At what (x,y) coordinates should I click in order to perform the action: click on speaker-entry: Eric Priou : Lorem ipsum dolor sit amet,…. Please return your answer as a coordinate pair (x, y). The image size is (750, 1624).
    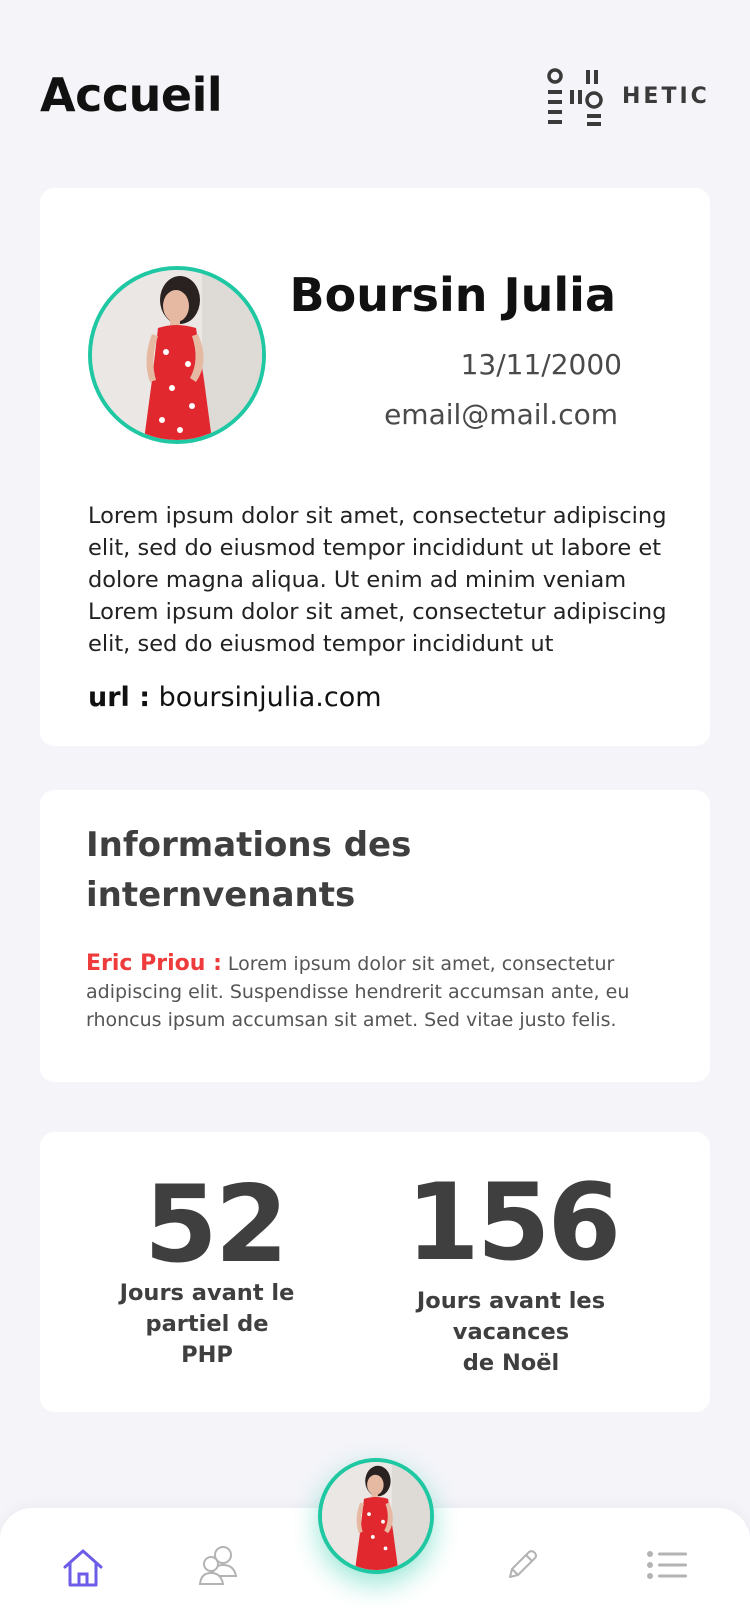
    Looking at the image, I should click on (366, 992).